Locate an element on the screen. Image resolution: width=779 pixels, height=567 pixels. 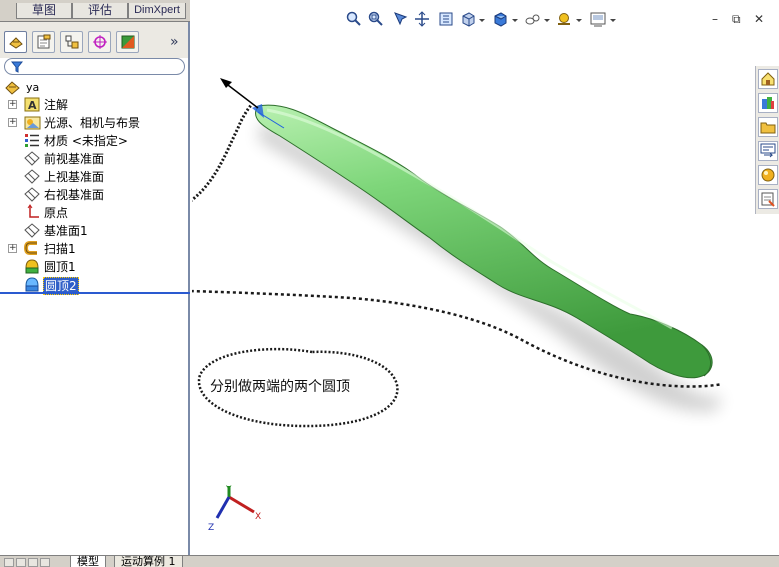
tree-item-dome1: 圆顶1 is located at coordinates (94, 267).